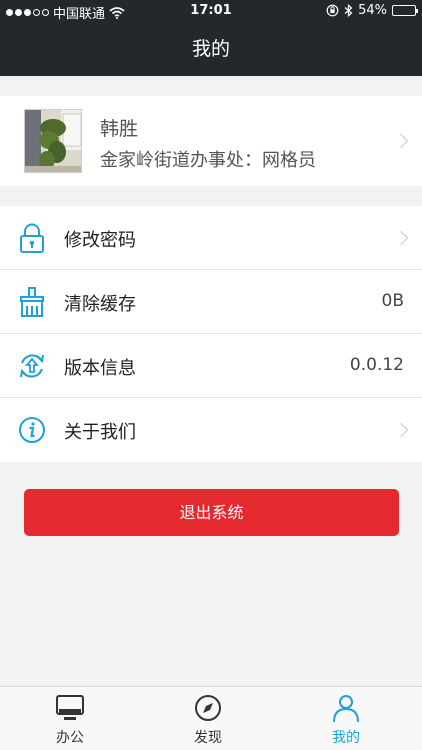  I want to click on avatar, so click(53, 141).